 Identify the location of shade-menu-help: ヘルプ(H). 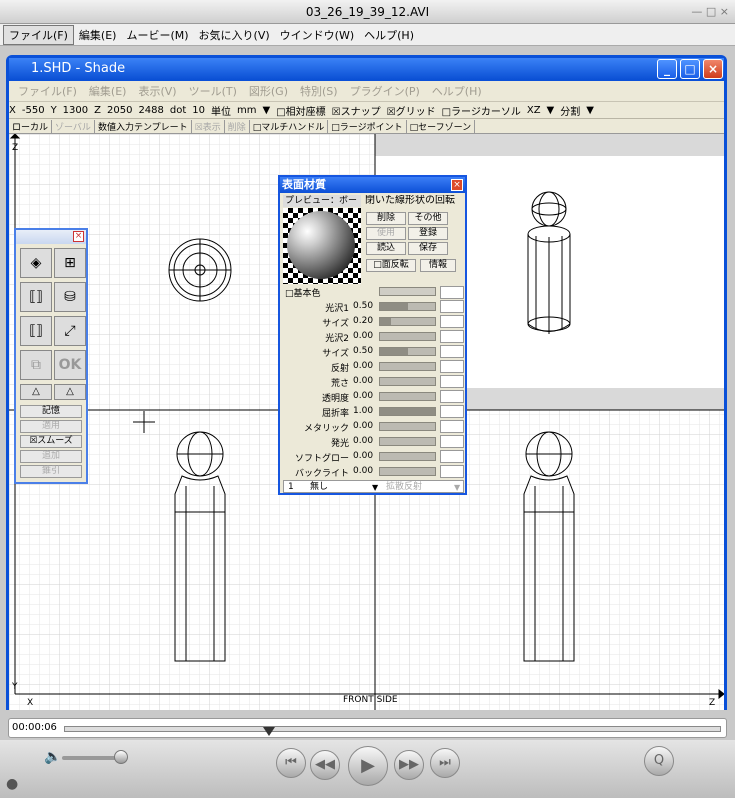
(457, 91).